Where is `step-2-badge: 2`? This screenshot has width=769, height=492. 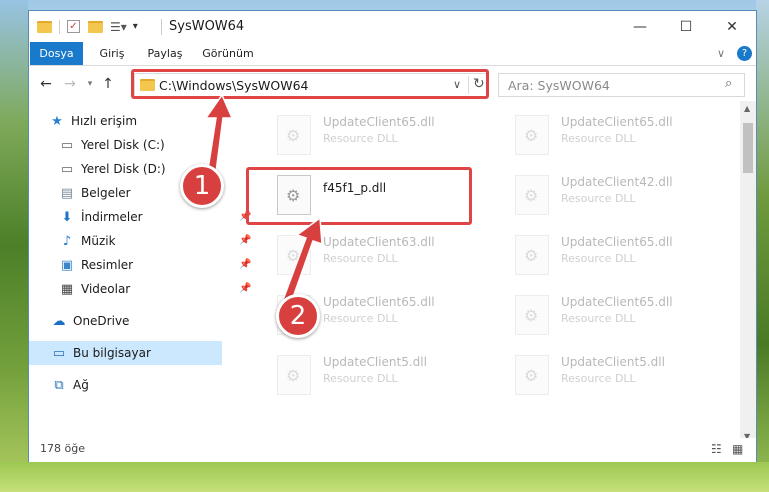
step-2-badge: 2 is located at coordinates (298, 316).